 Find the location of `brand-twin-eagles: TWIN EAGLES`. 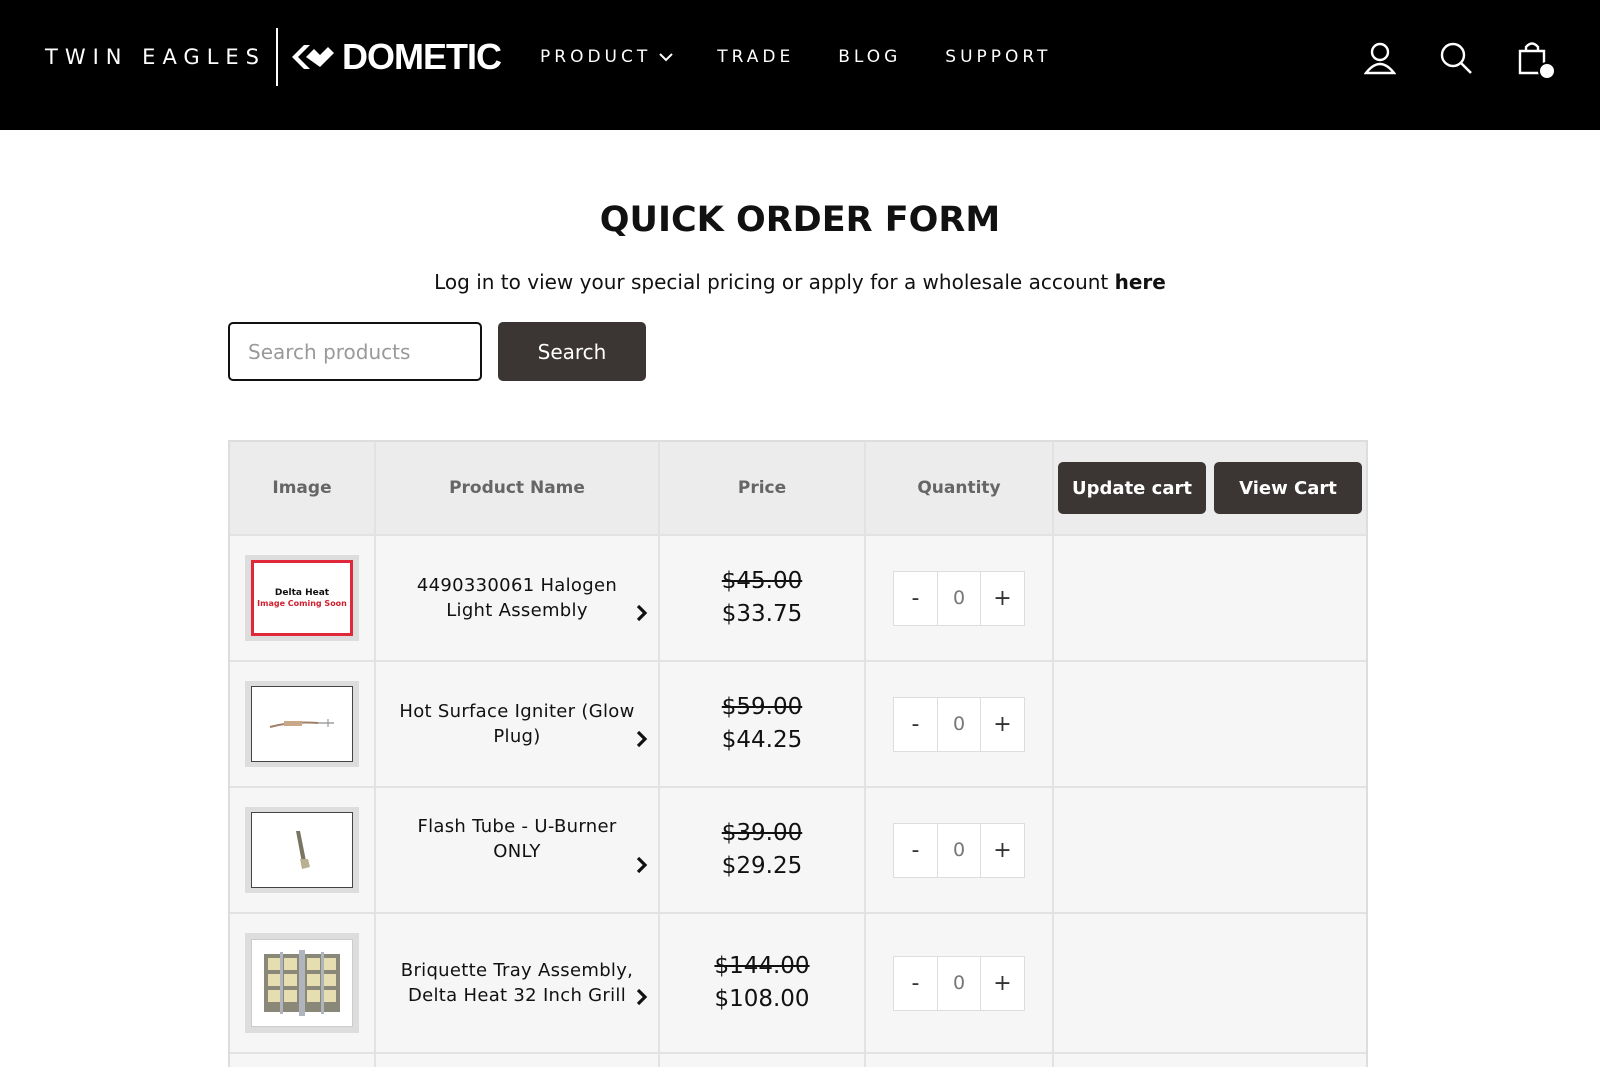

brand-twin-eagles: TWIN EAGLES is located at coordinates (156, 57).